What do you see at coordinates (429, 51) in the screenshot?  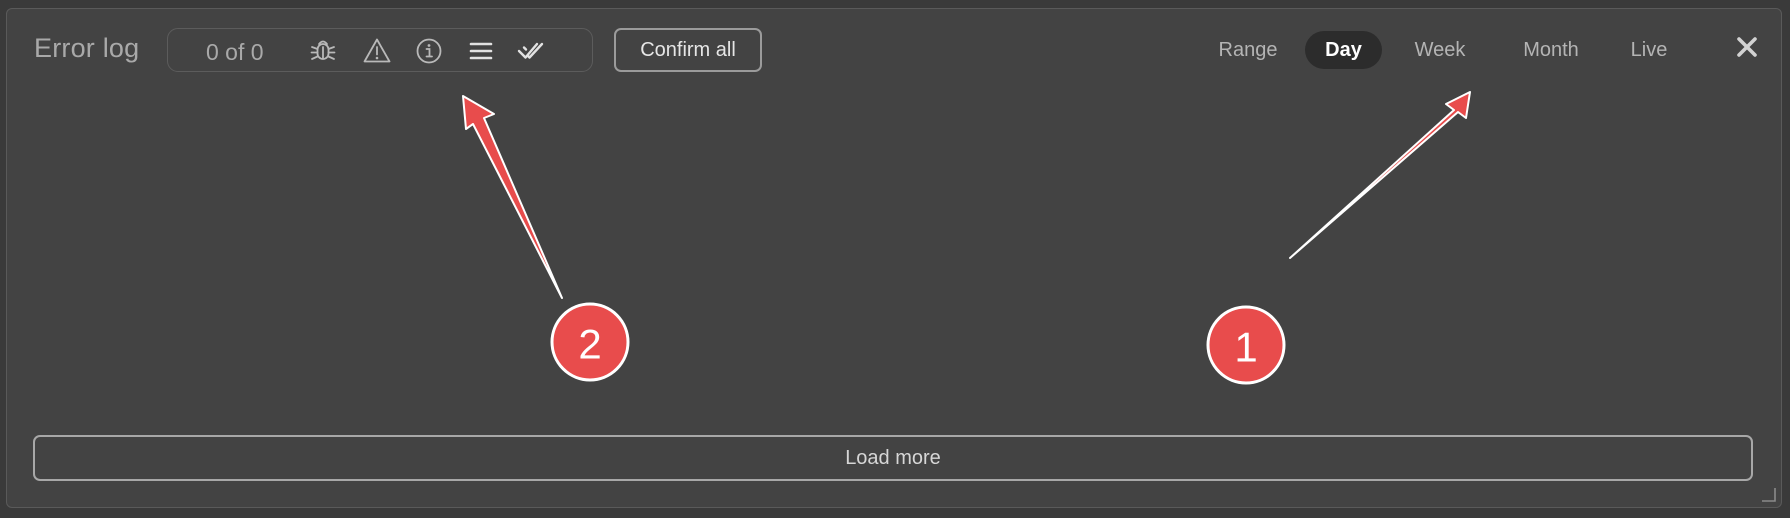 I see `info-icon` at bounding box center [429, 51].